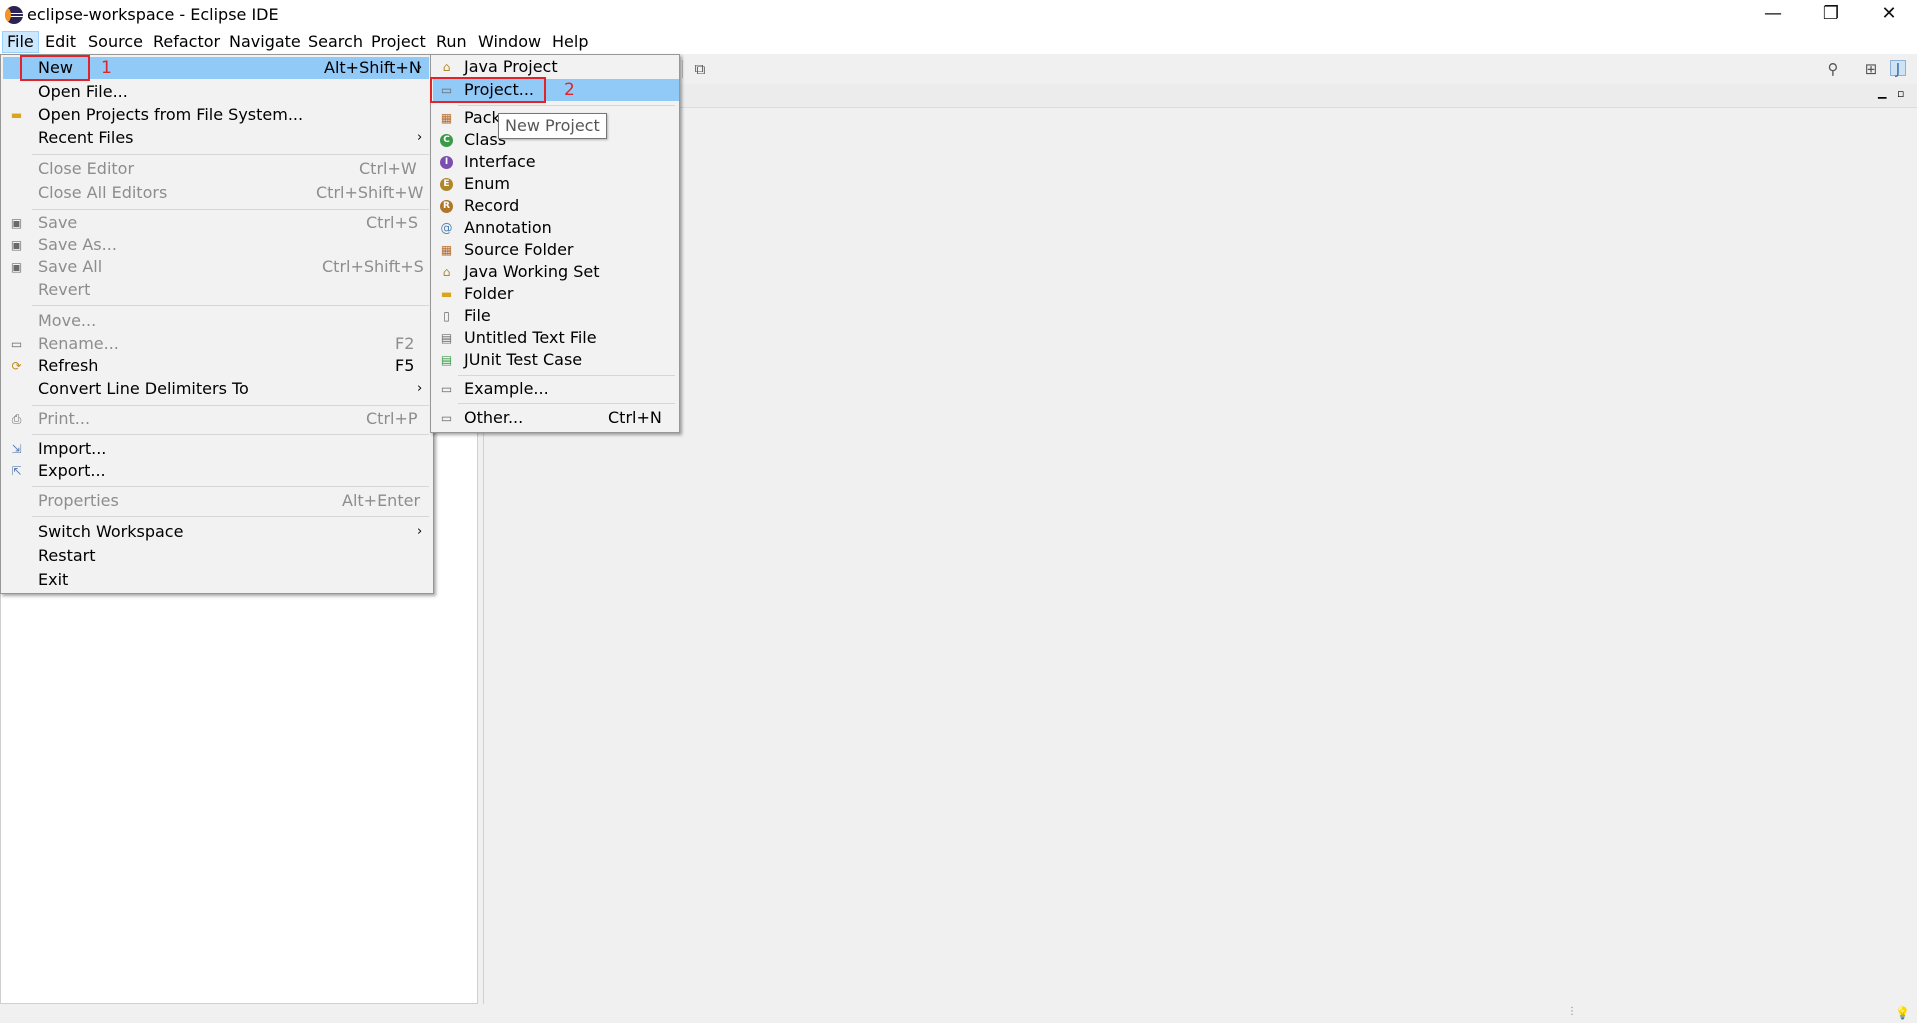 This screenshot has height=1023, width=1917. Describe the element at coordinates (554, 162) in the screenshot. I see `submenu-item-interface: I Interface` at that location.